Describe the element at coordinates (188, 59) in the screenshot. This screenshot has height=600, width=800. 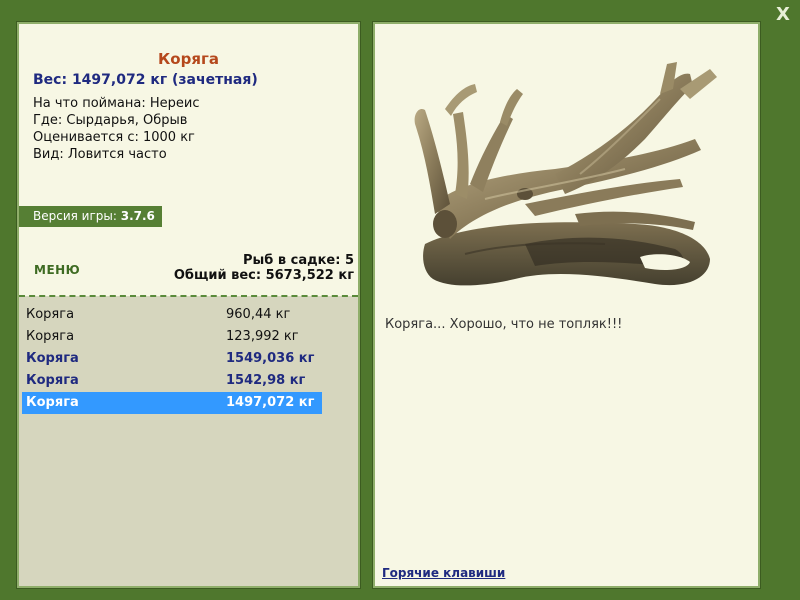
I see `fish-name: Коряга` at that location.